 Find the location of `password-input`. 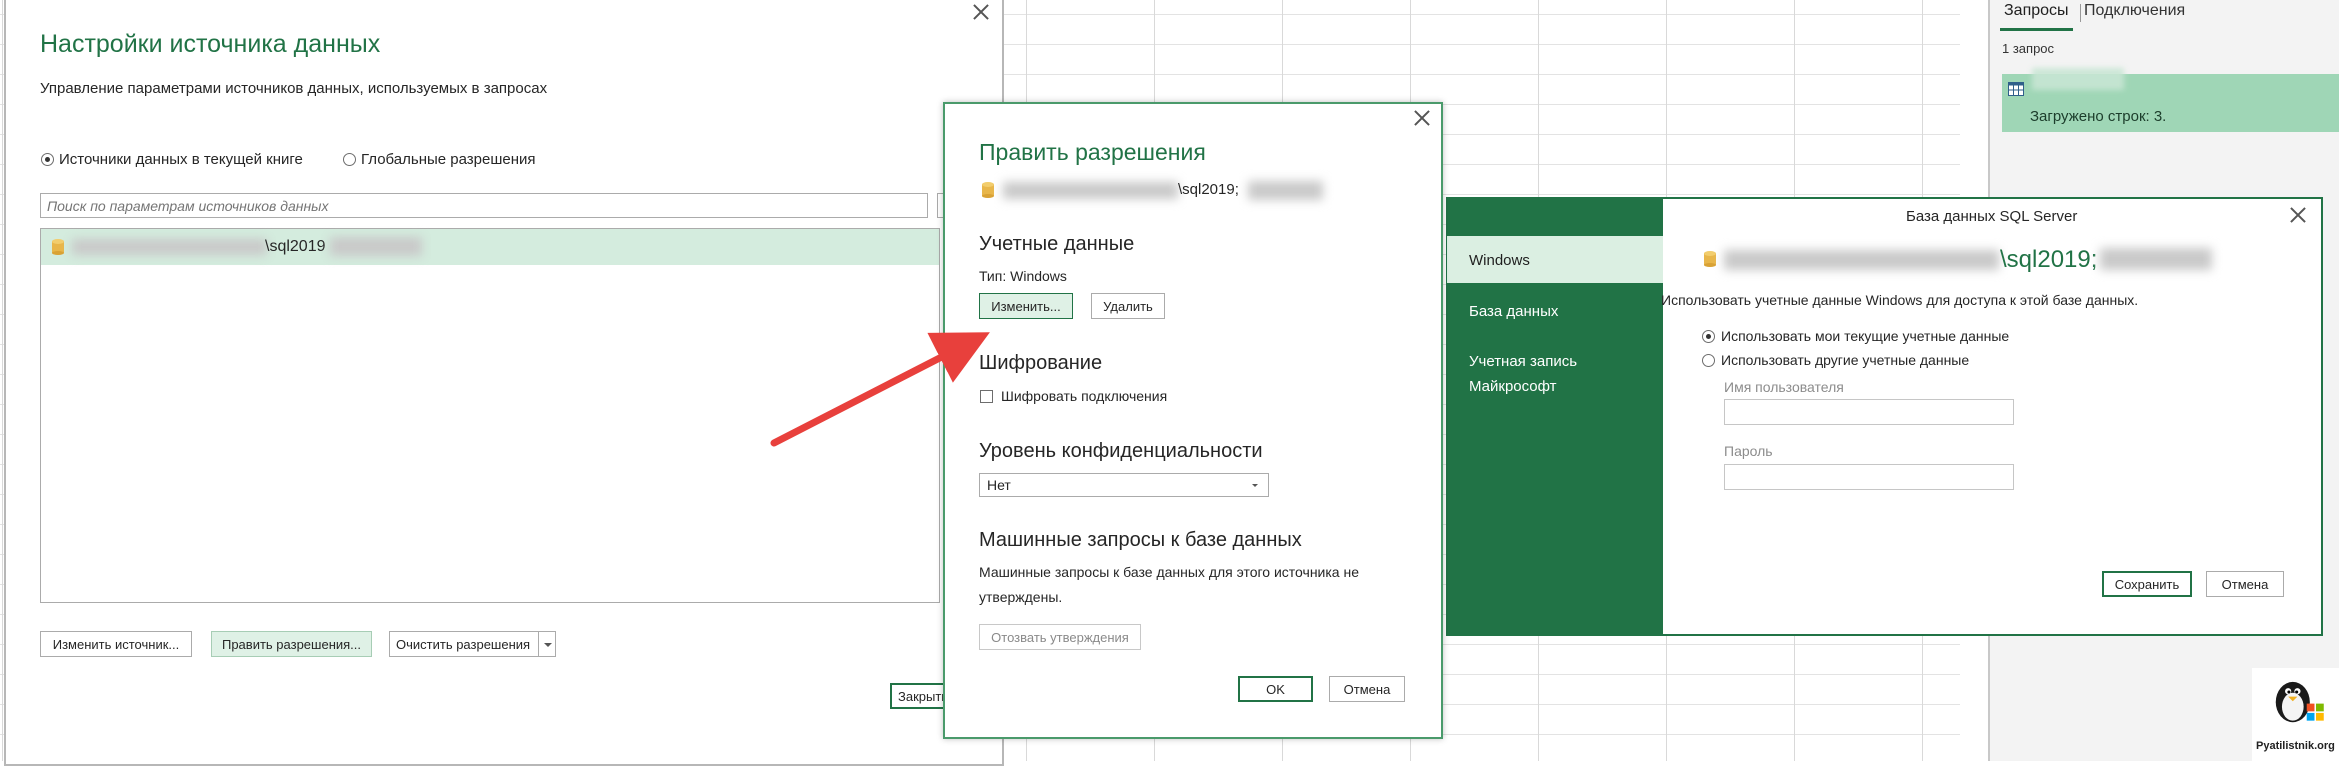

password-input is located at coordinates (1869, 477).